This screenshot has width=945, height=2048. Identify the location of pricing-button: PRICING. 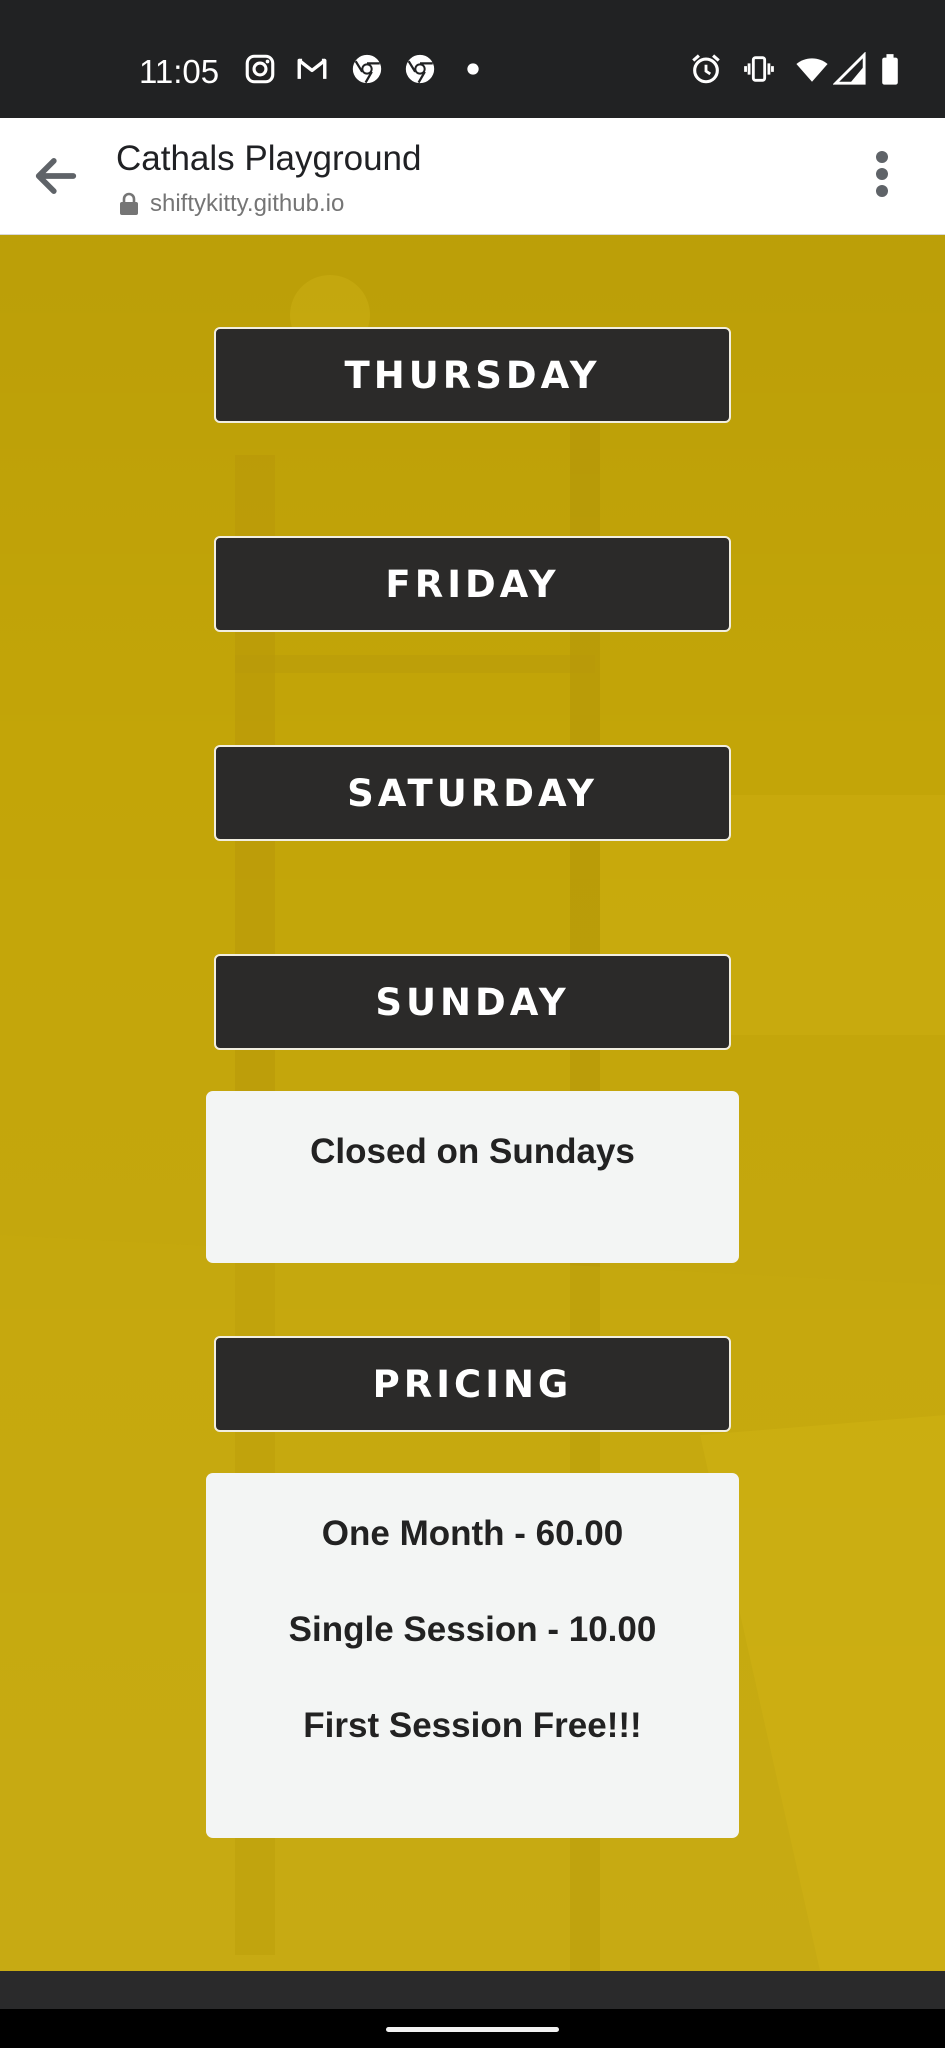
(472, 1384).